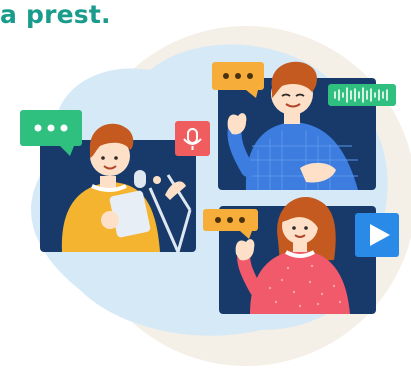 This screenshot has width=411, height=374. Describe the element at coordinates (377, 235) in the screenshot. I see `play-icon` at that location.